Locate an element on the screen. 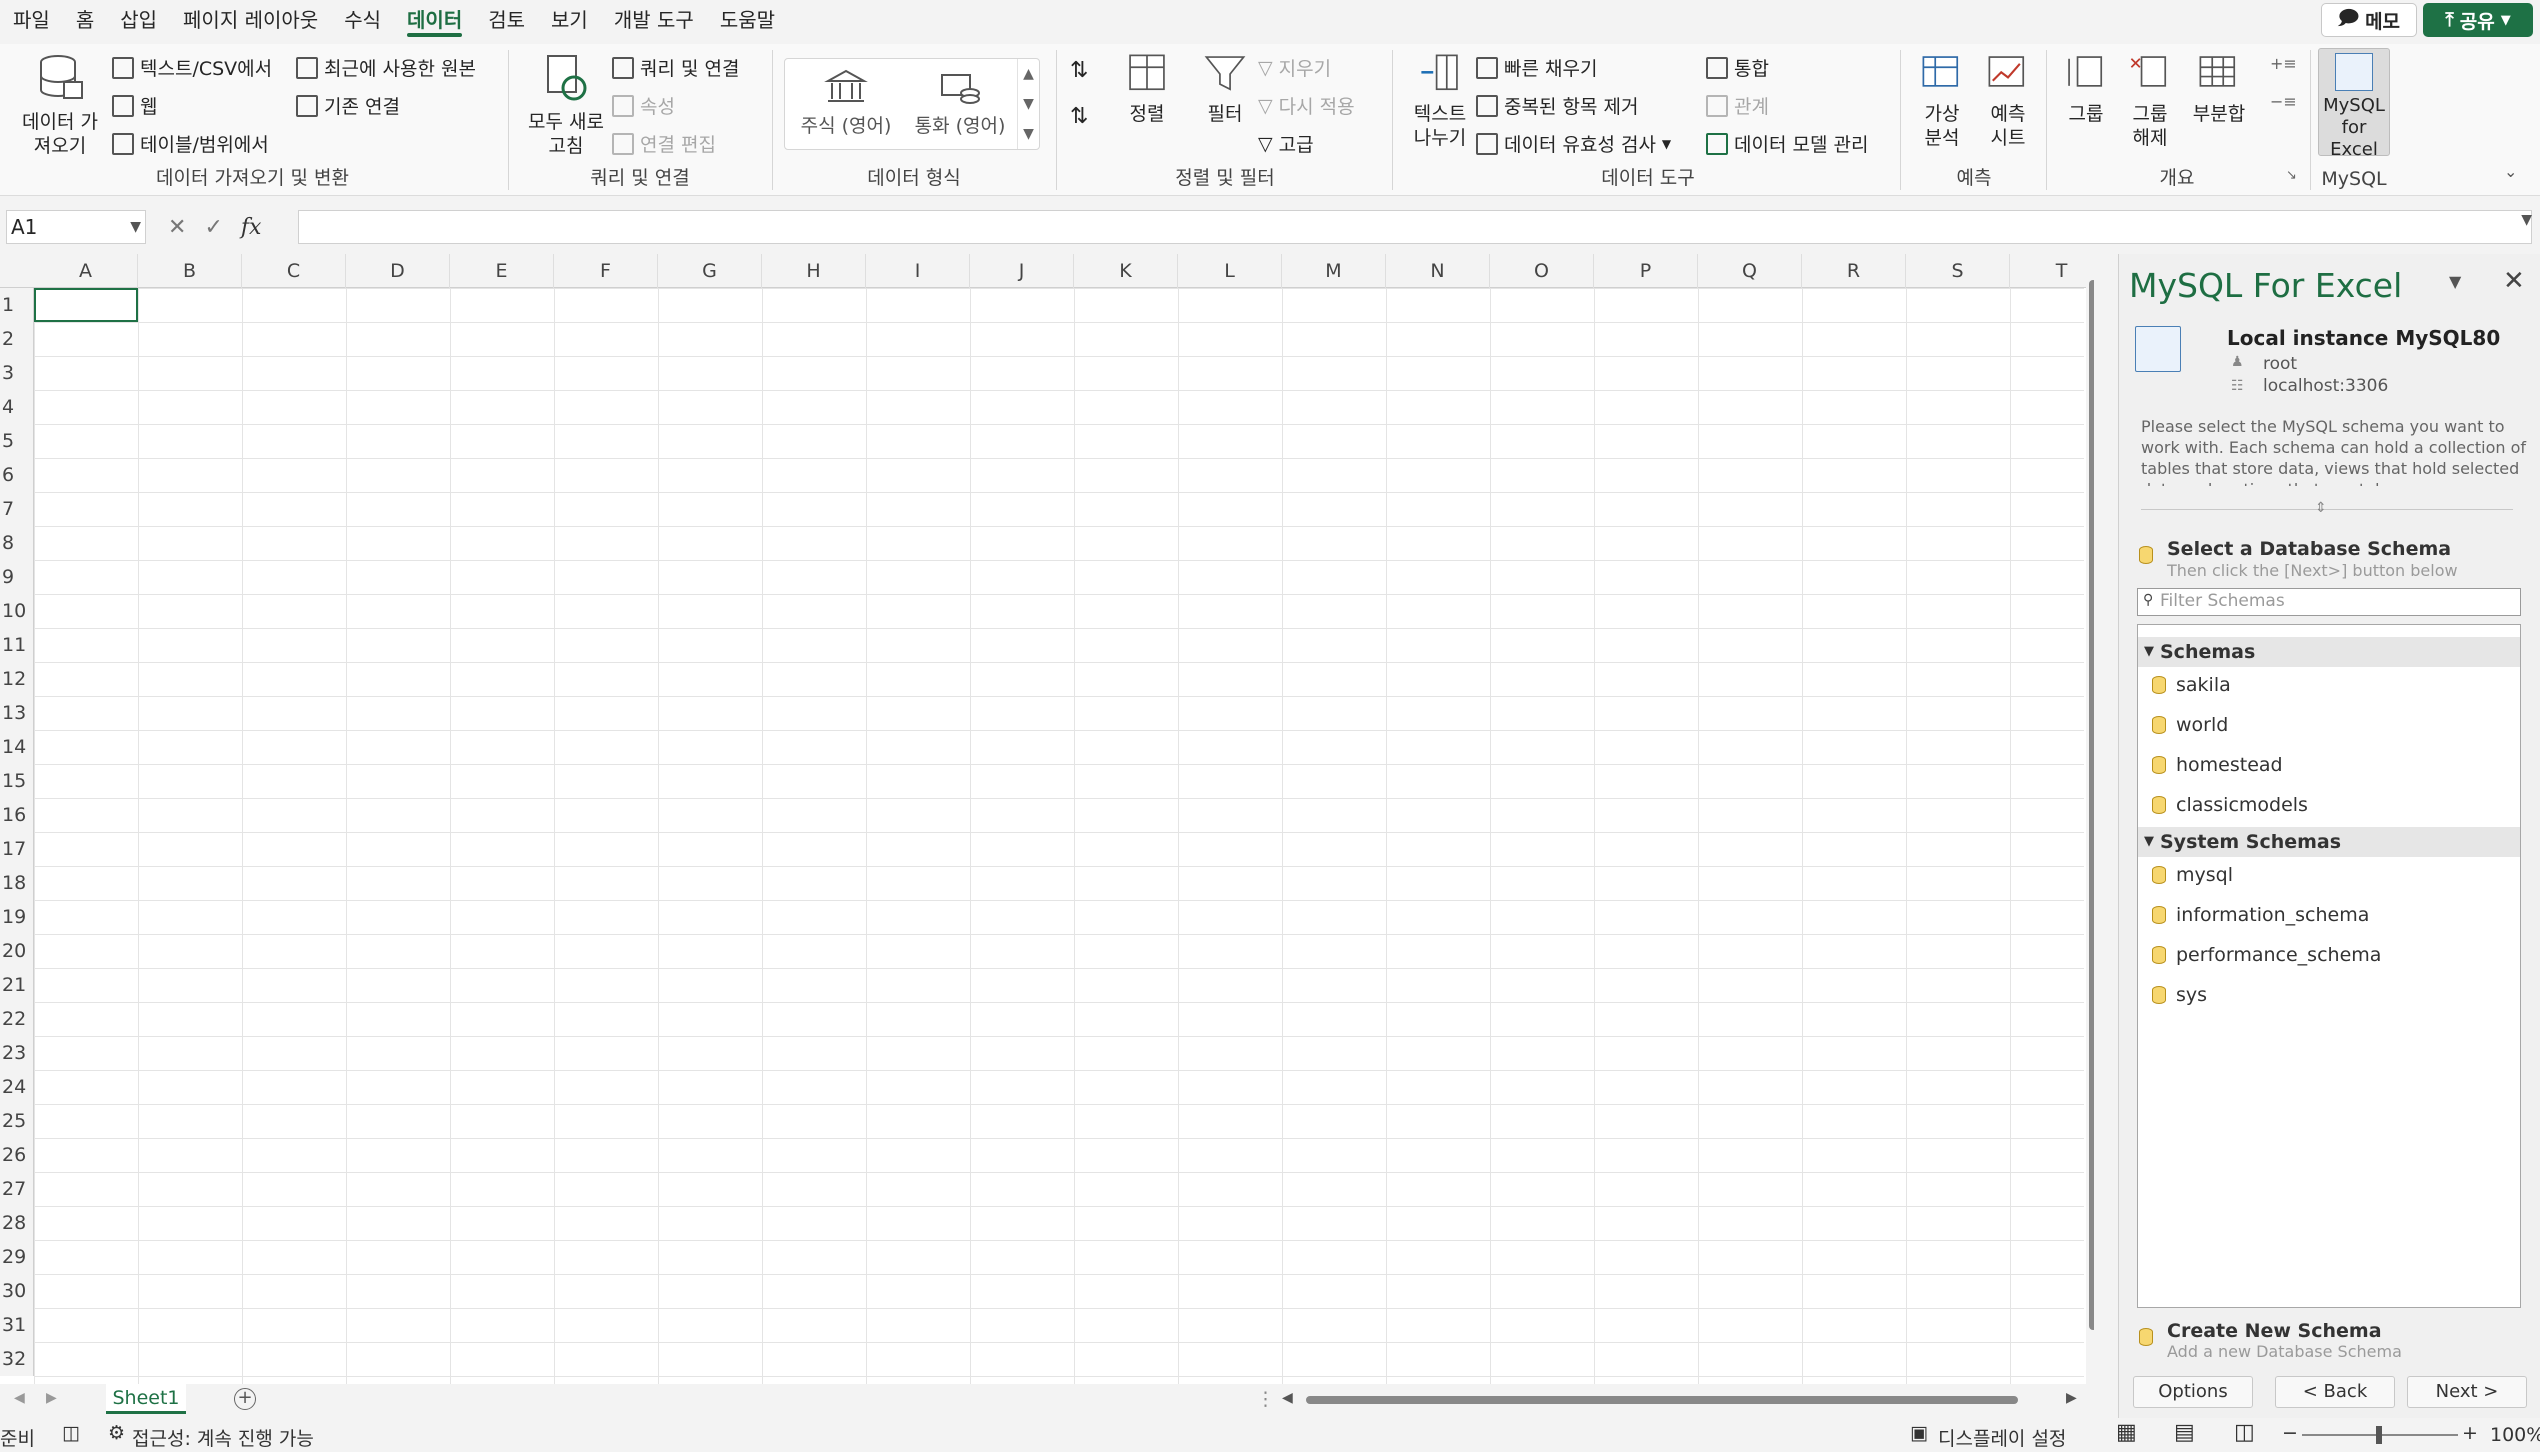 This screenshot has width=2540, height=1452. row-header: 22 is located at coordinates (17, 1019).